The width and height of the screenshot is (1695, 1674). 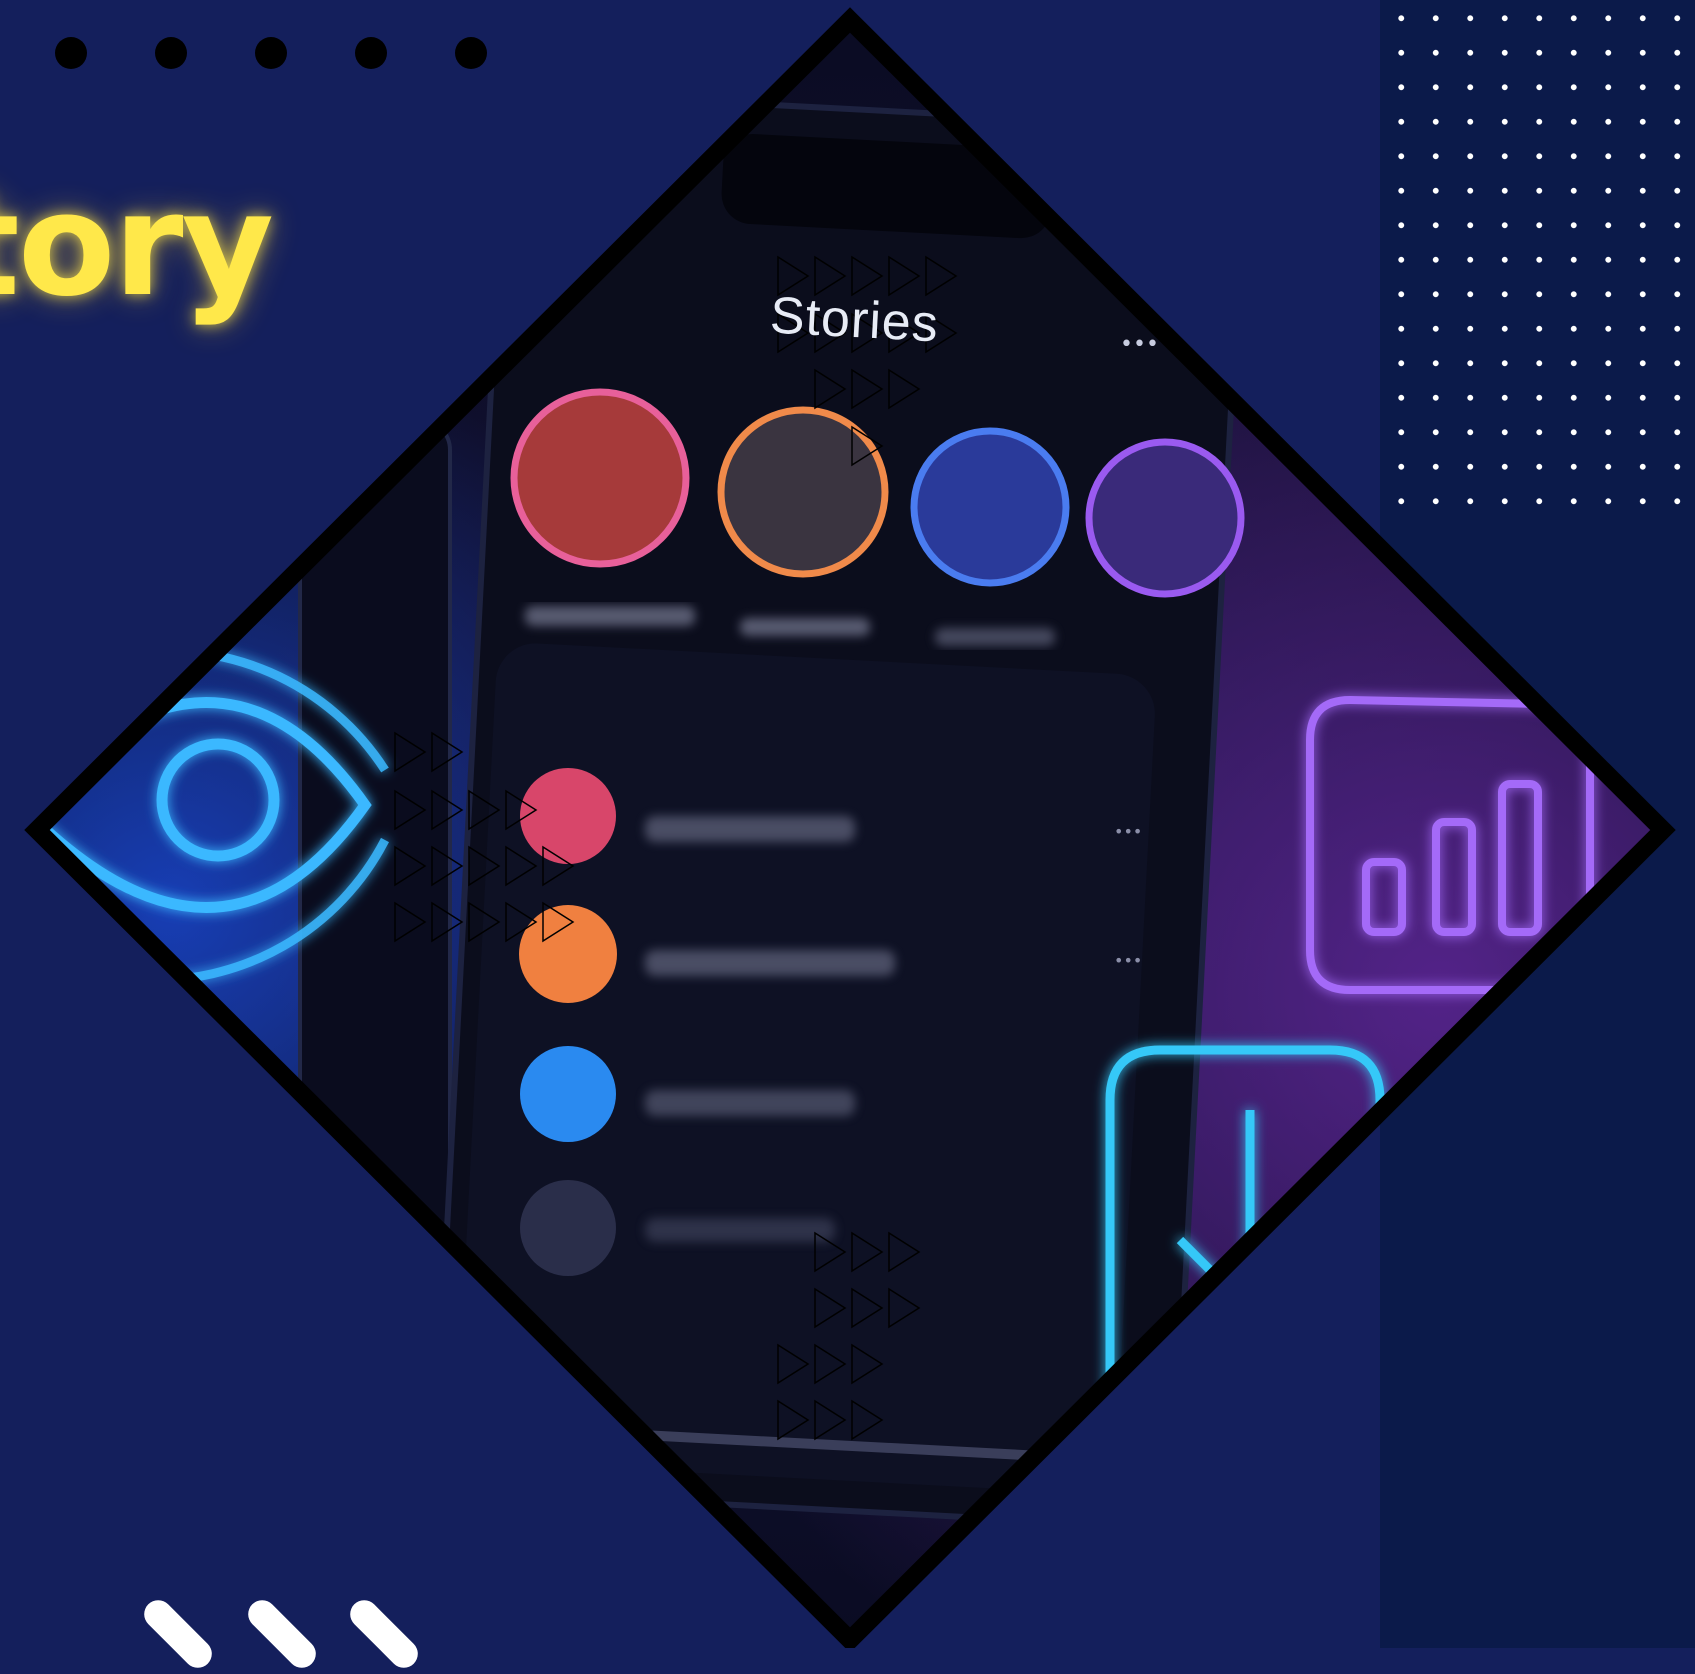 What do you see at coordinates (1139, 344) in the screenshot?
I see `stories-more-button: •••` at bounding box center [1139, 344].